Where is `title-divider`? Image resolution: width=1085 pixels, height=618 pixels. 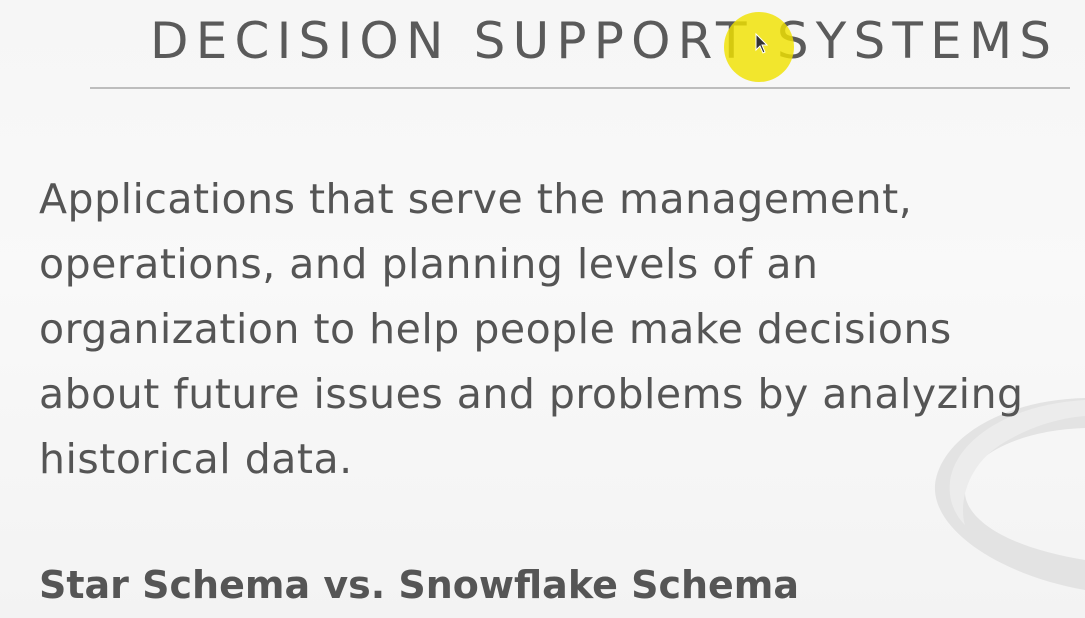 title-divider is located at coordinates (580, 88).